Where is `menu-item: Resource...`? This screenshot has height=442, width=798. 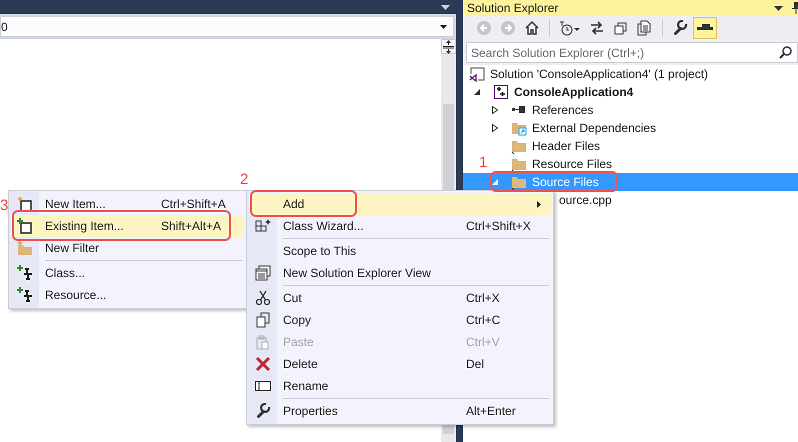 menu-item: Resource... is located at coordinates (127, 295).